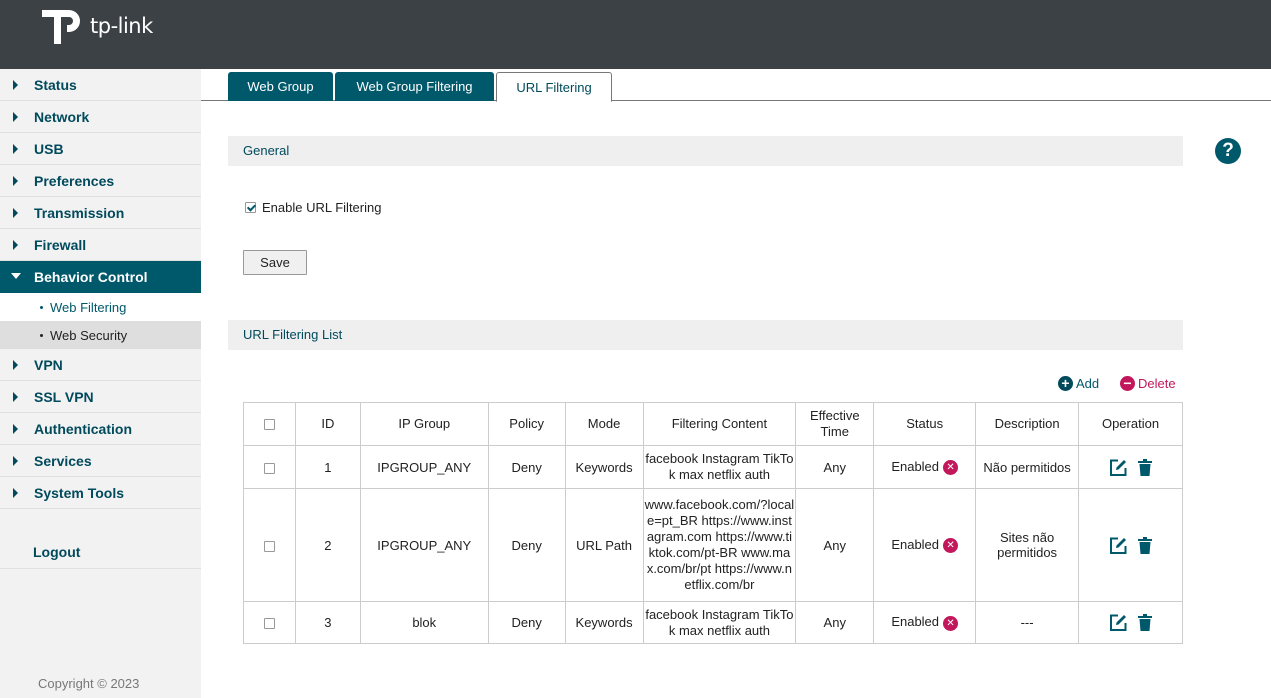 The height and width of the screenshot is (698, 1271). What do you see at coordinates (74, 181) in the screenshot?
I see `sidebar-item-label: Preferences` at bounding box center [74, 181].